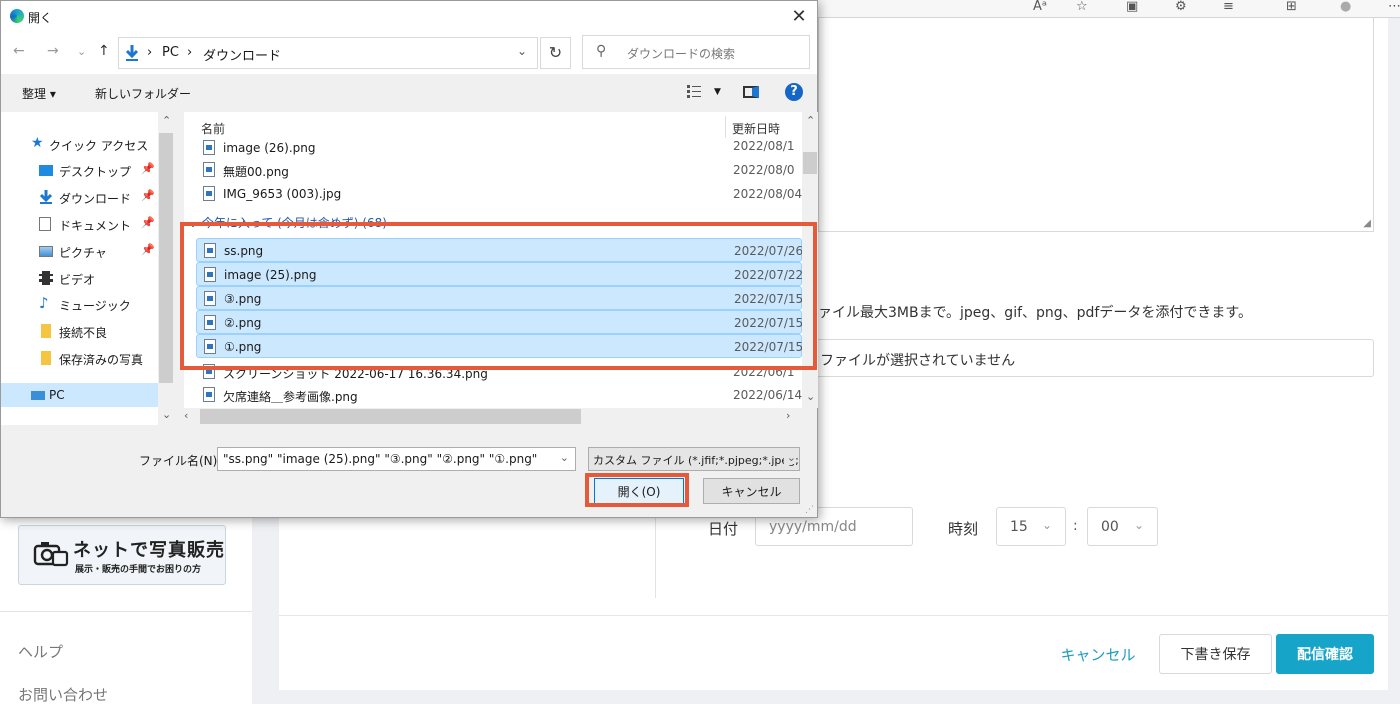 This screenshot has height=704, width=1400. Describe the element at coordinates (287, 222) in the screenshot. I see `group-header: ⌄ 今年に入って (今月は含めず) (68)` at that location.